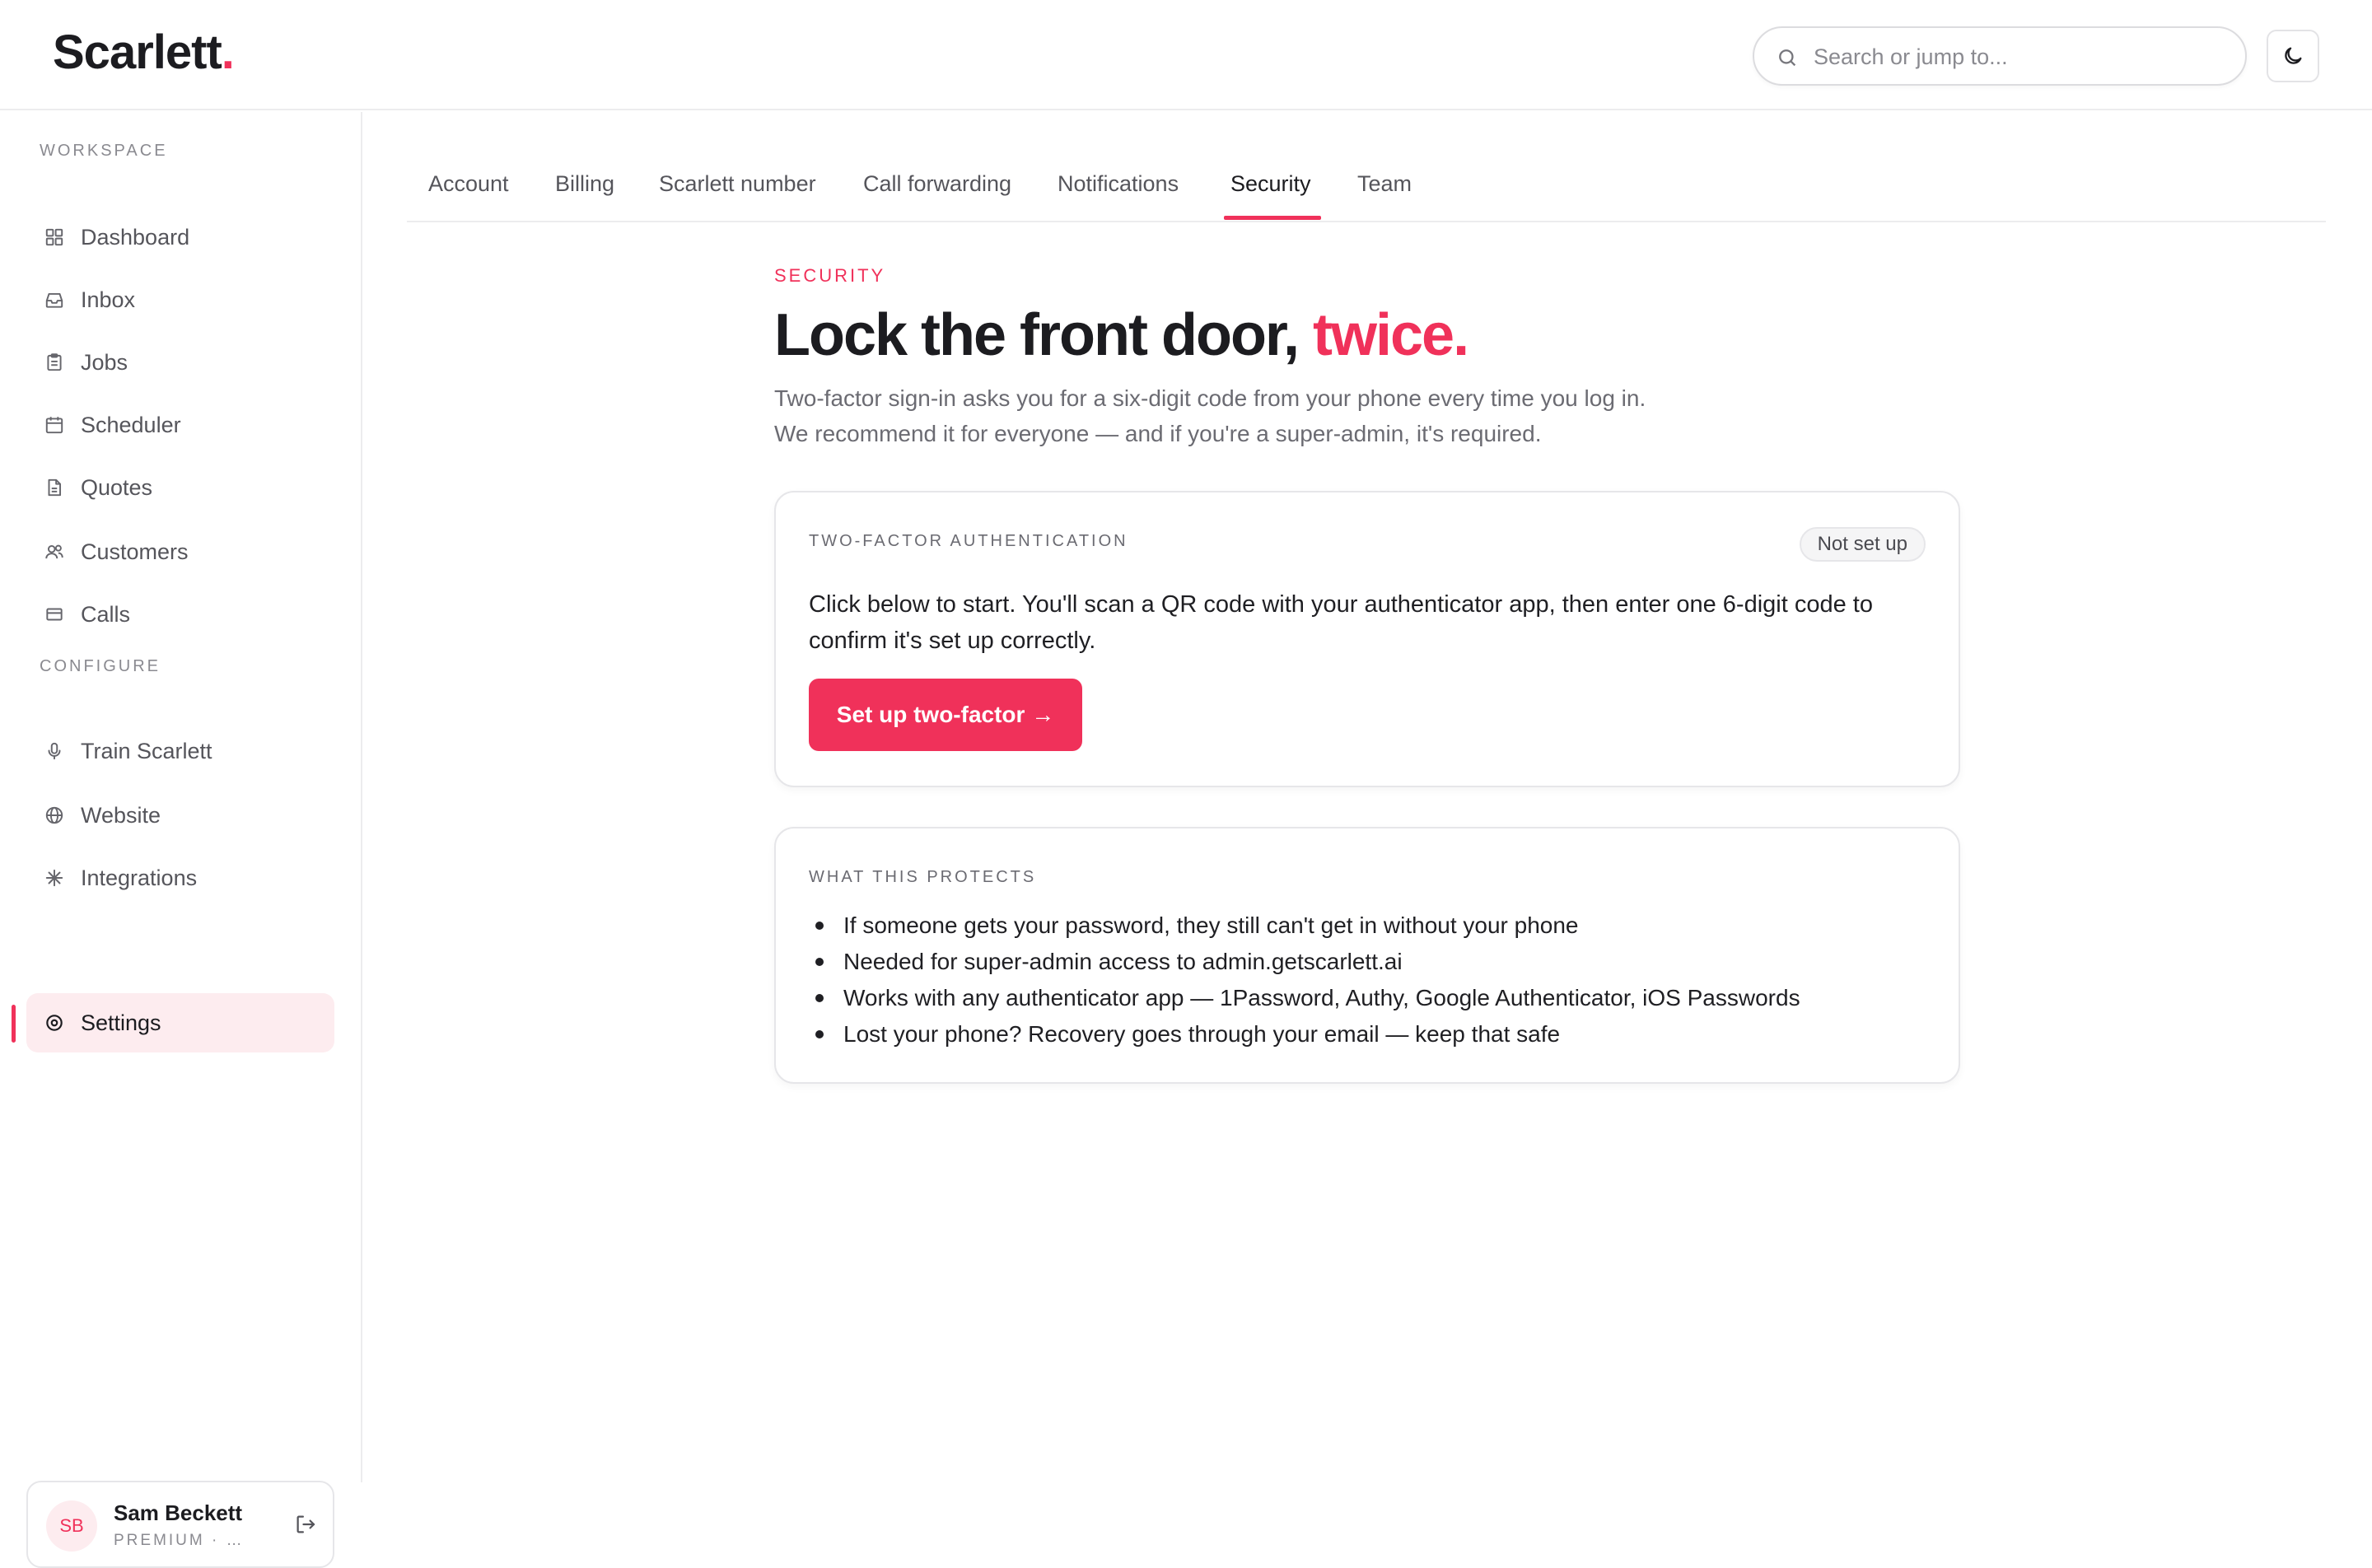 This screenshot has height=1568, width=2372. What do you see at coordinates (923, 877) in the screenshot?
I see `card-label: WHAT THIS PROTECTS` at bounding box center [923, 877].